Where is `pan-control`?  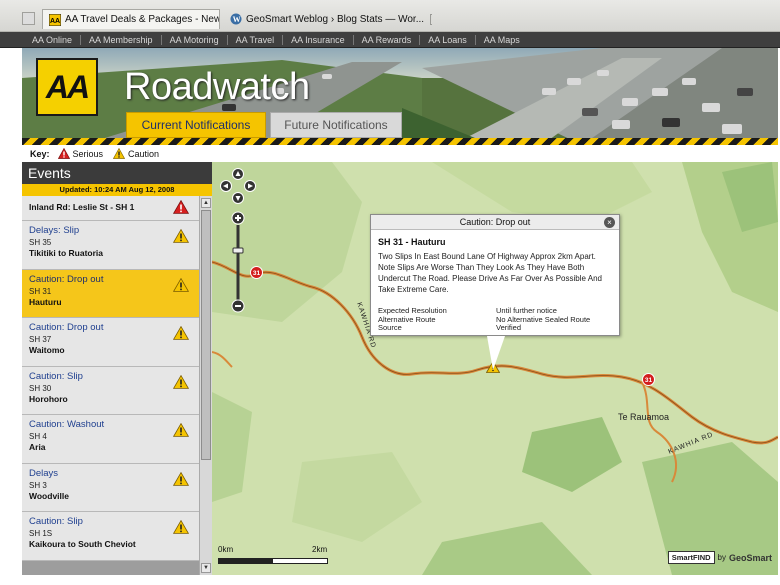
pan-control is located at coordinates (238, 186).